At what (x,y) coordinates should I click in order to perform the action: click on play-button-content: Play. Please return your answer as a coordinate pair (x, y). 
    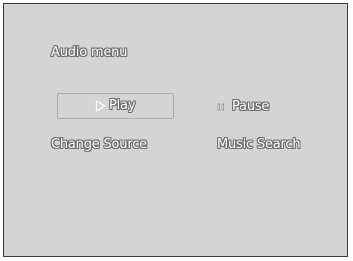
    Looking at the image, I should click on (115, 106).